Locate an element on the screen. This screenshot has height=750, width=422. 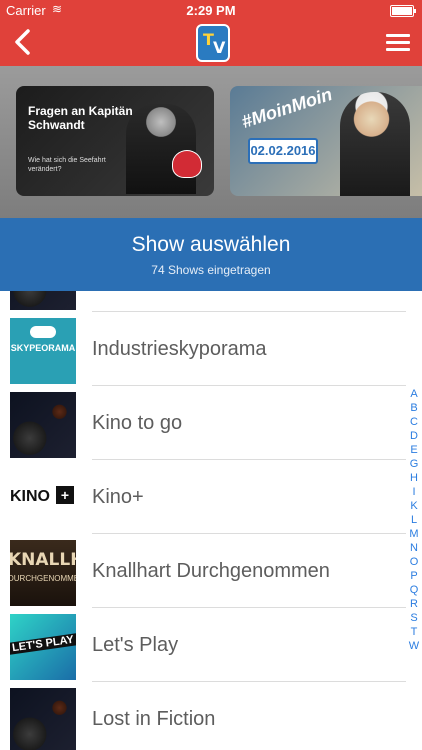
list-item: Lost in Fiction is located at coordinates (211, 716).